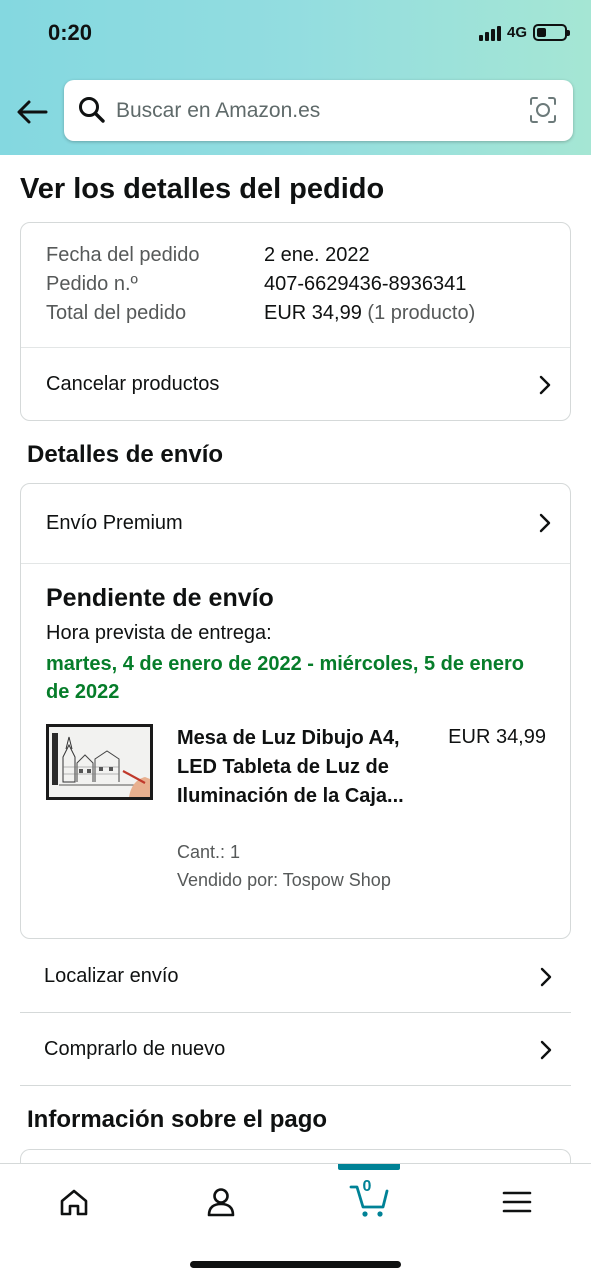  Describe the element at coordinates (295, 523) in the screenshot. I see `shipping-method-link: Envío Premium` at that location.